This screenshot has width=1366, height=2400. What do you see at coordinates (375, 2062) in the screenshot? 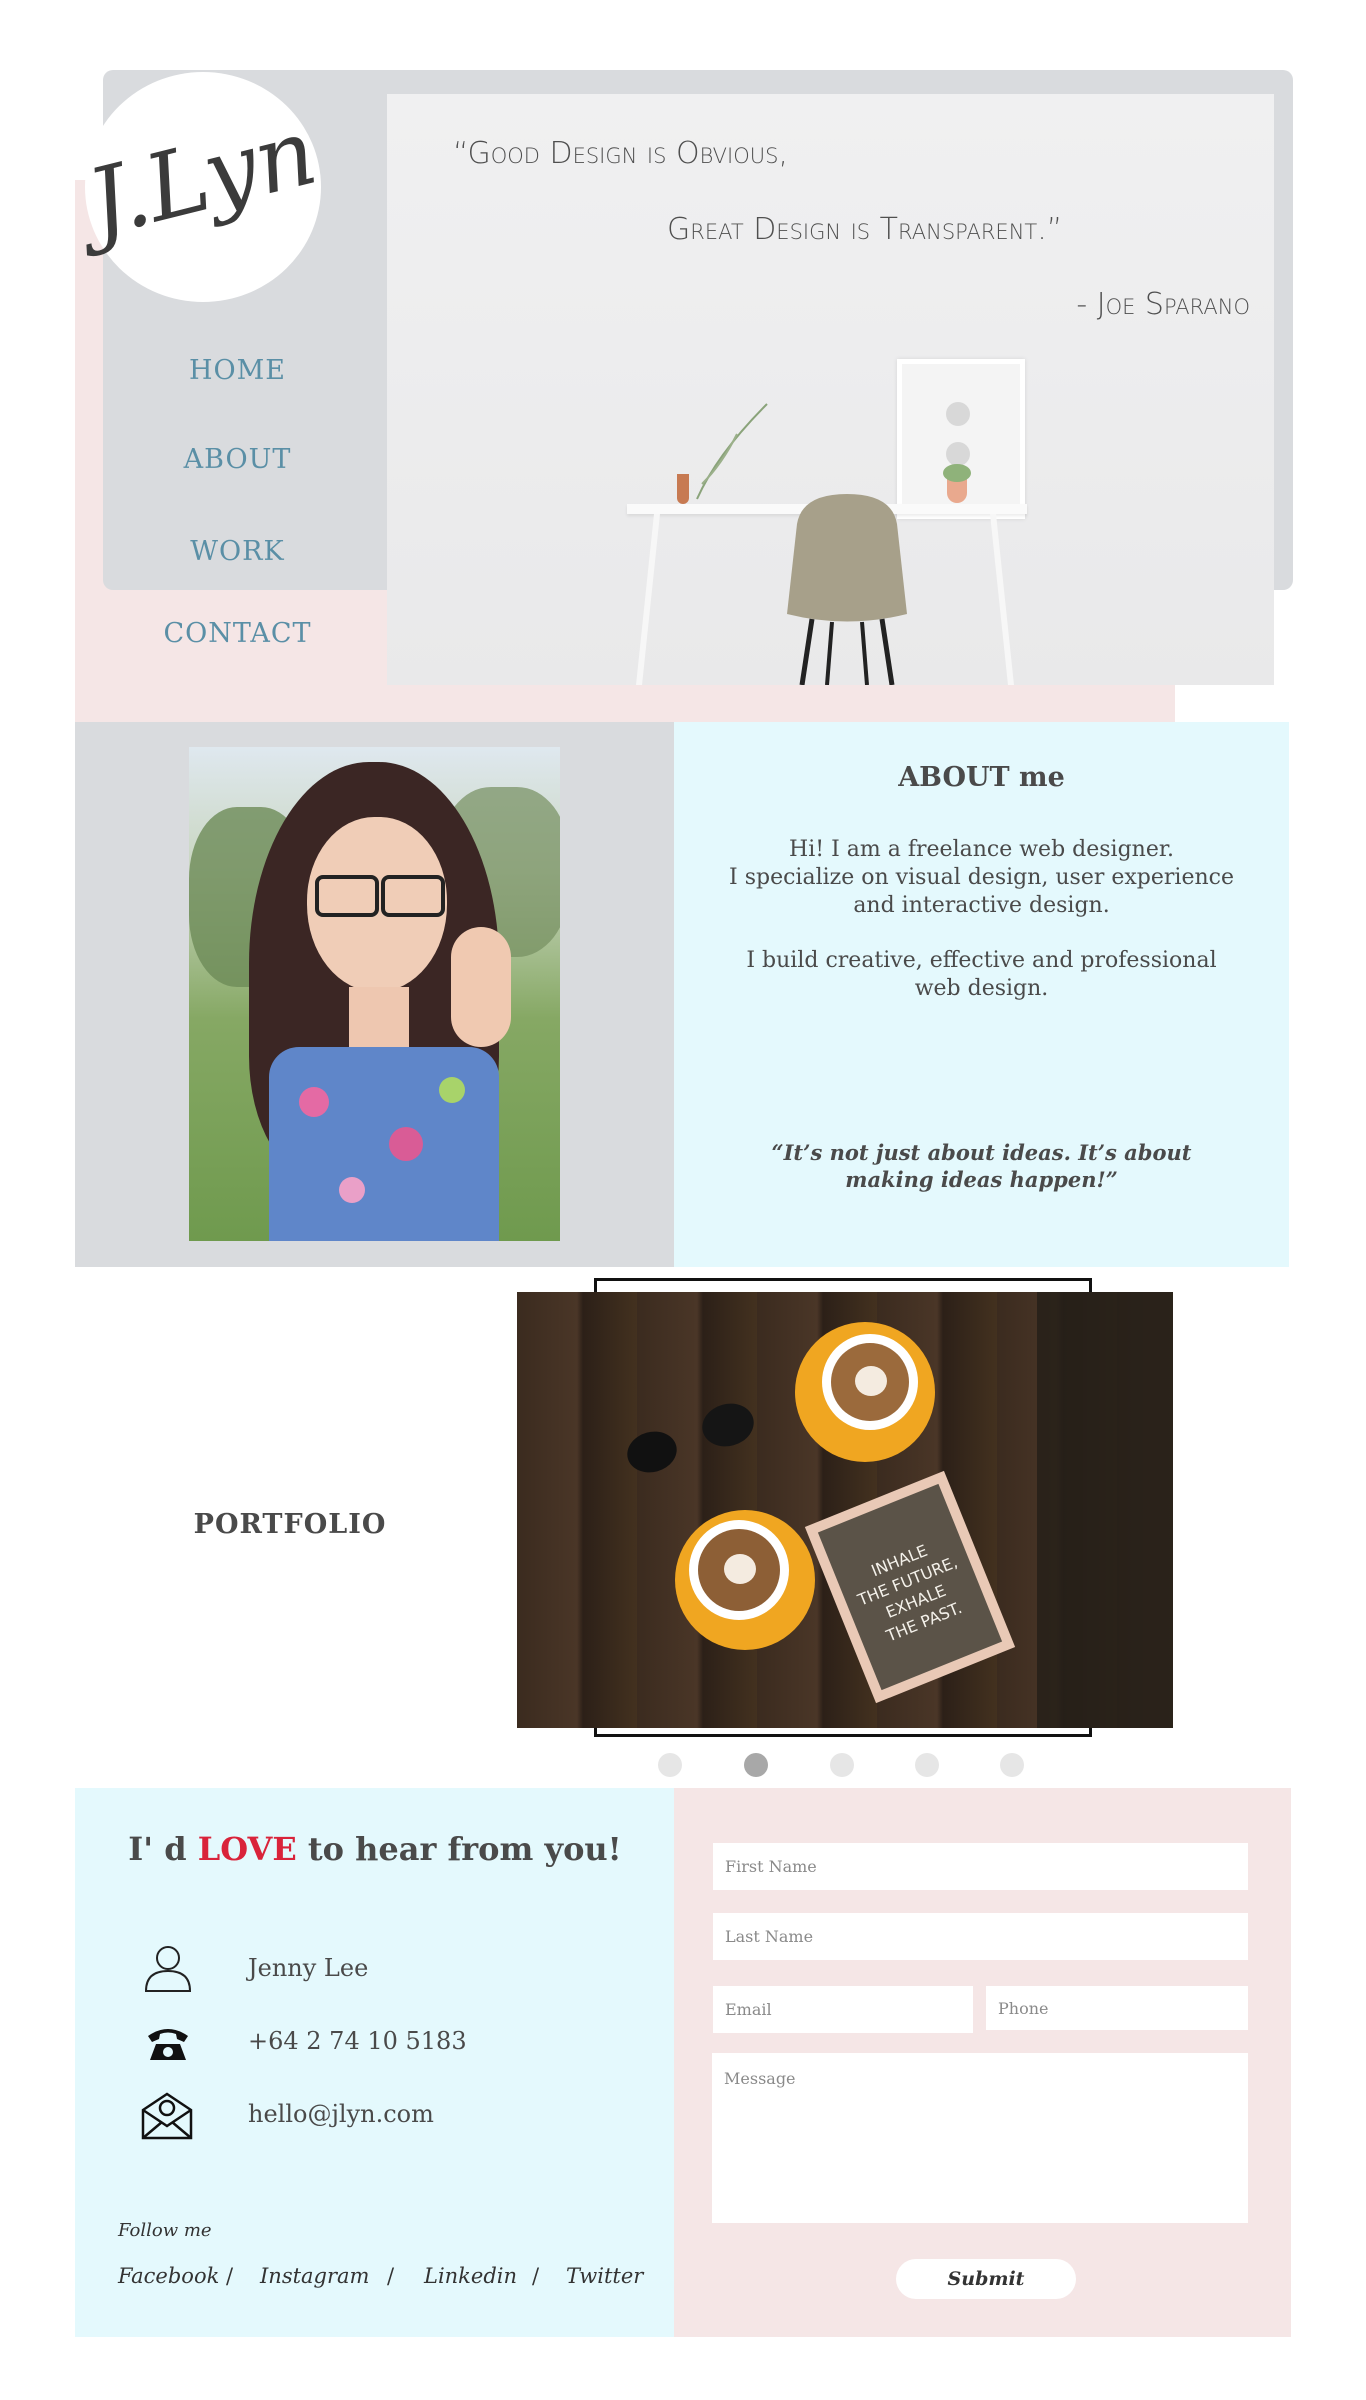
I see `contact-info-panel` at bounding box center [375, 2062].